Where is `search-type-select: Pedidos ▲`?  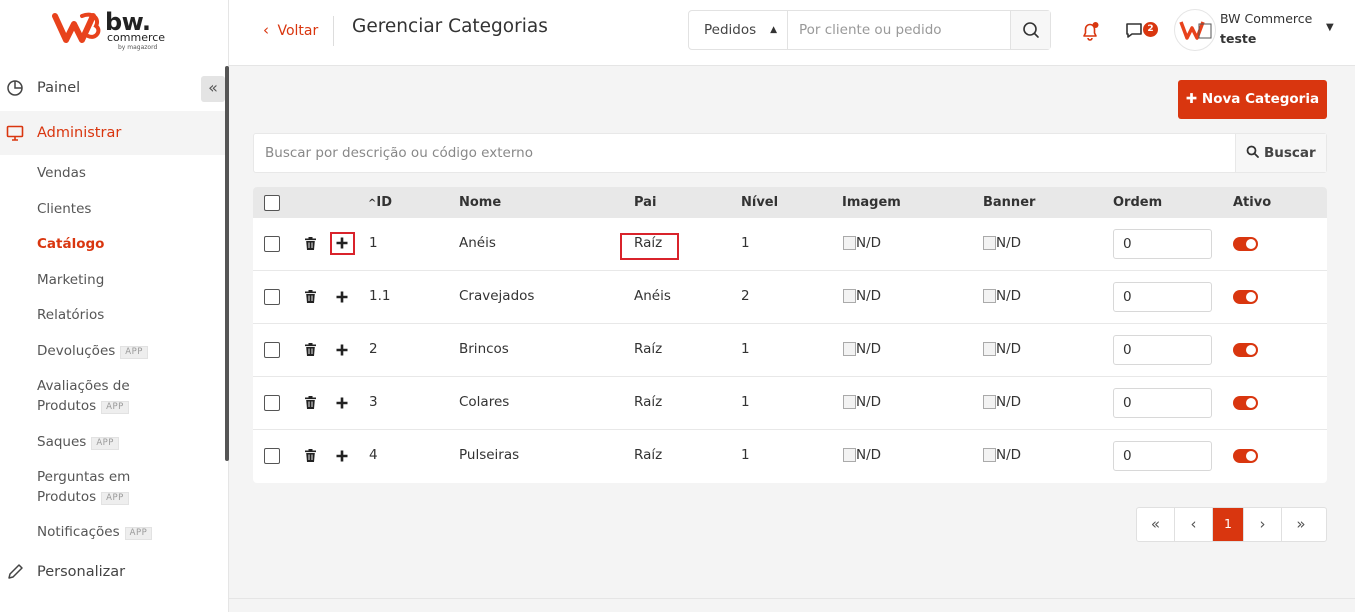
search-type-select: Pedidos ▲ is located at coordinates (738, 30).